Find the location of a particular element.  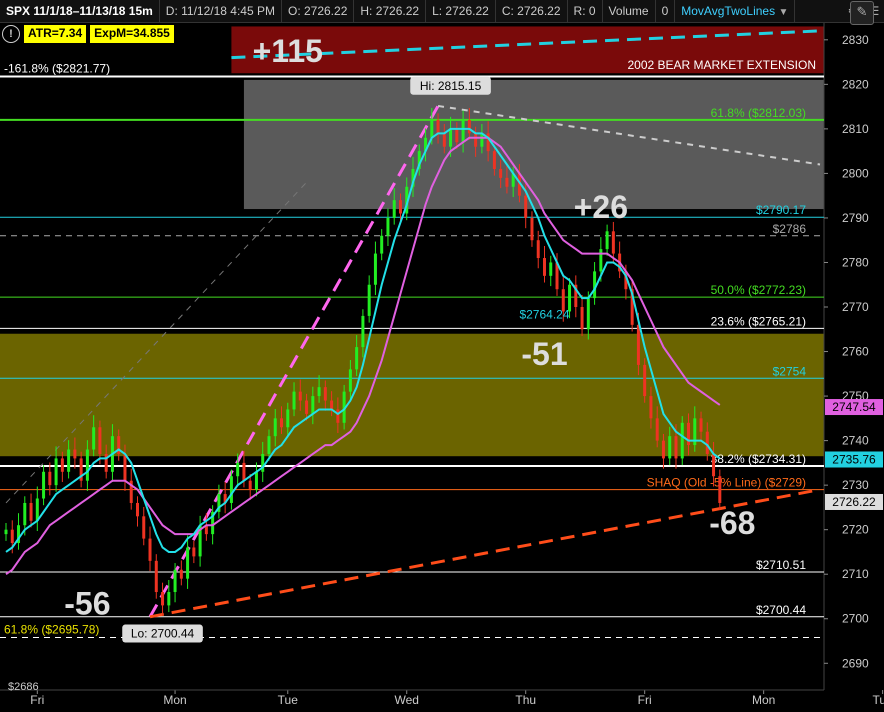

level-label: 61.8% ($2695.78) is located at coordinates (51, 630).